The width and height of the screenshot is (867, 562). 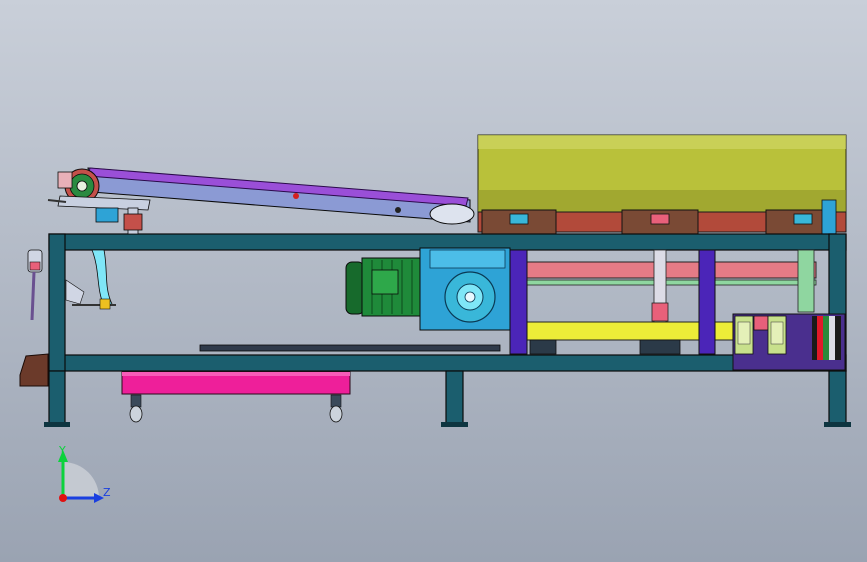 I want to click on pressure-gauge-pink, so click(x=761, y=323).